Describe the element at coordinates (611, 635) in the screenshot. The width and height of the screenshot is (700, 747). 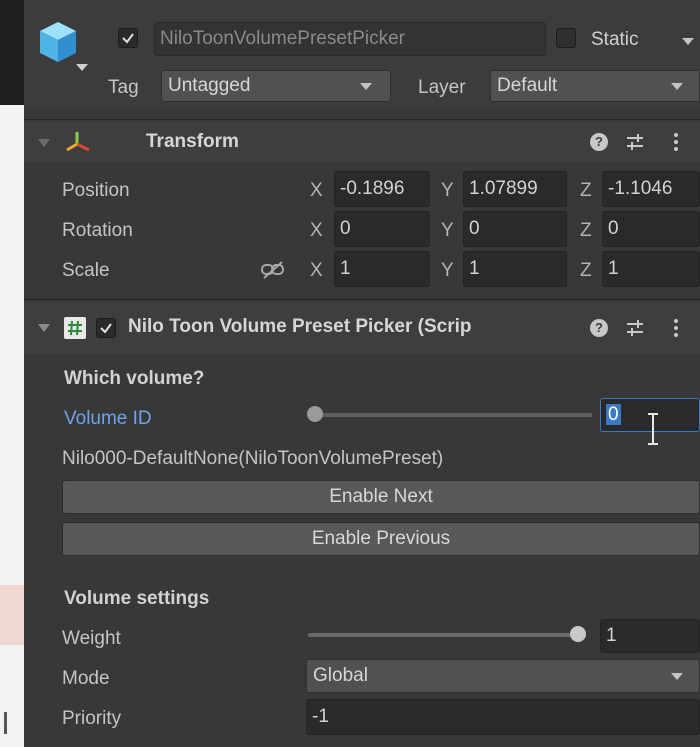
I see `weight-value: 1` at that location.